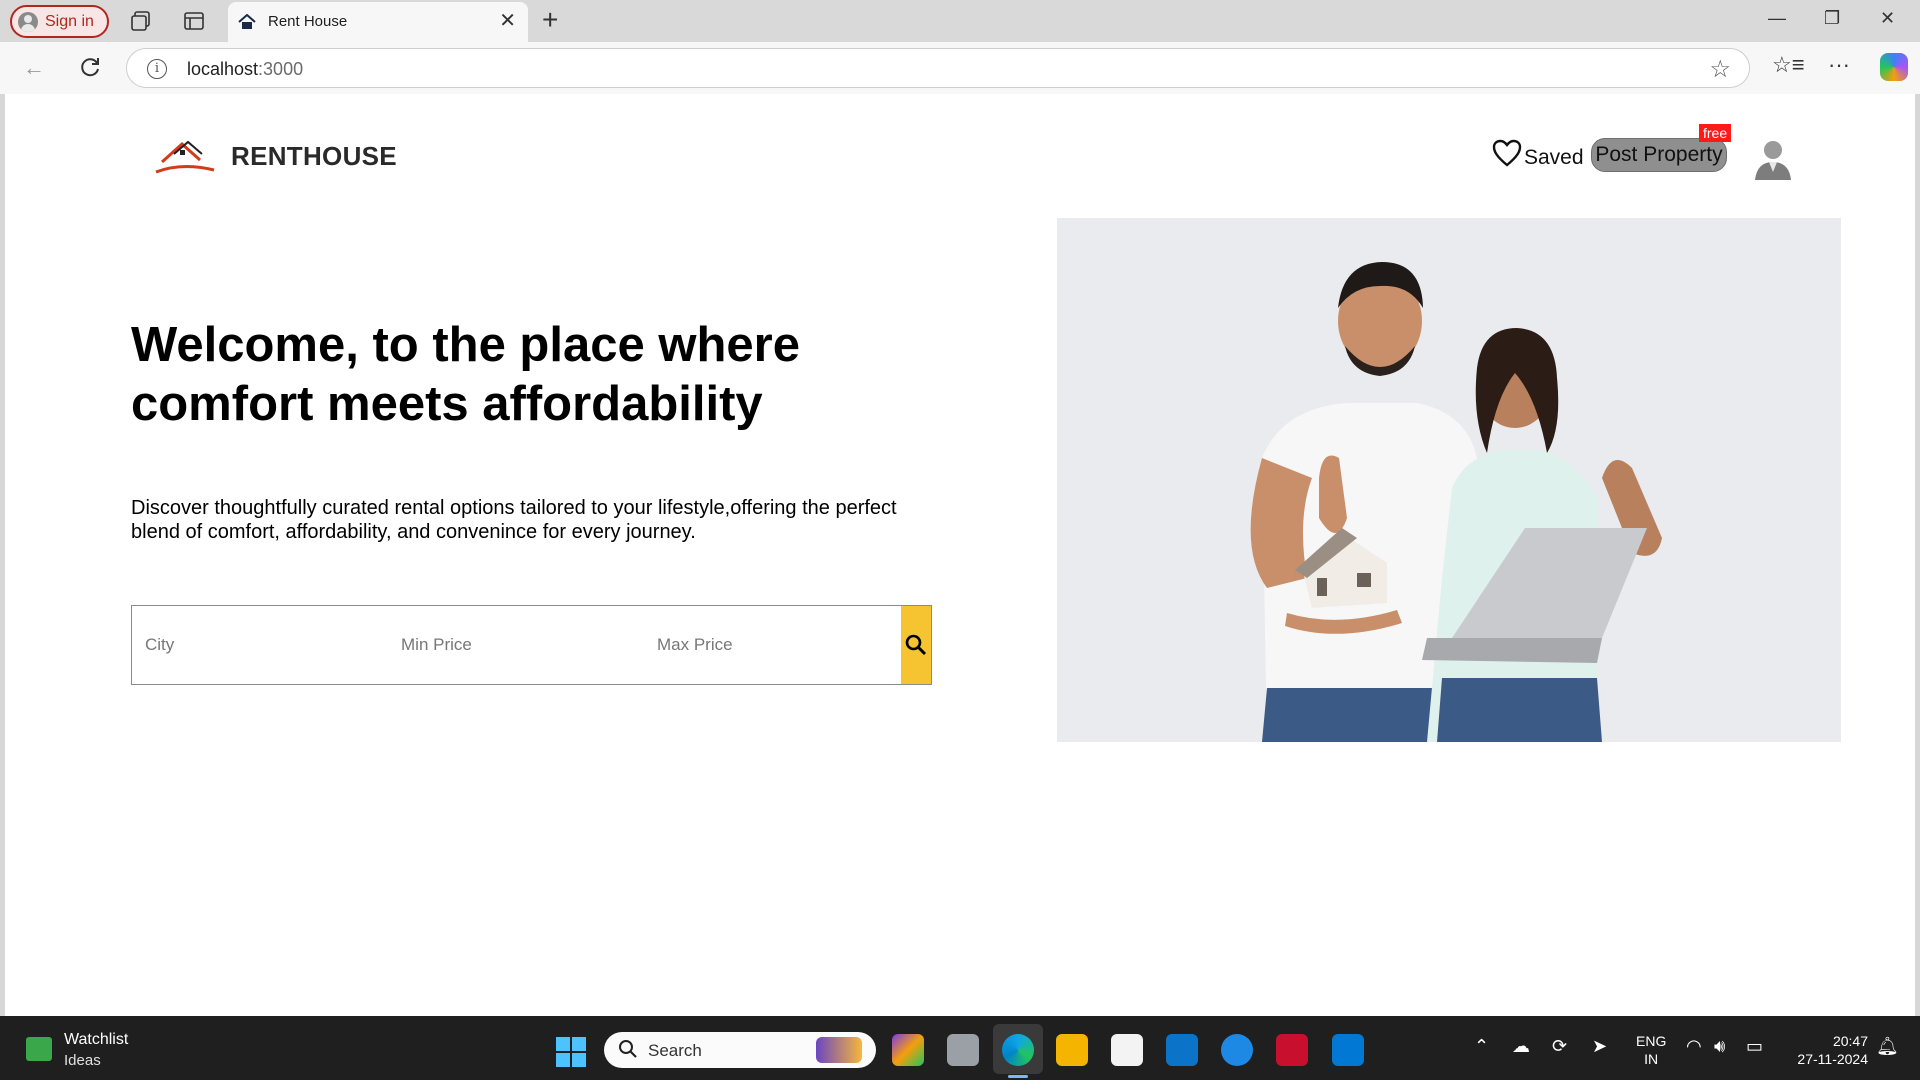  I want to click on browser-tab-bar: Sign in Rent House ✕ + — ❐ ✕, so click(960, 21).